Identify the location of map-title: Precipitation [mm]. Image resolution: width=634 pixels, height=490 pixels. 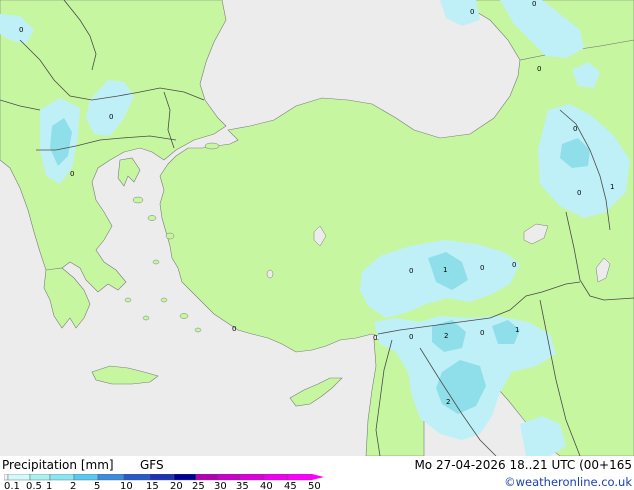
(58, 465).